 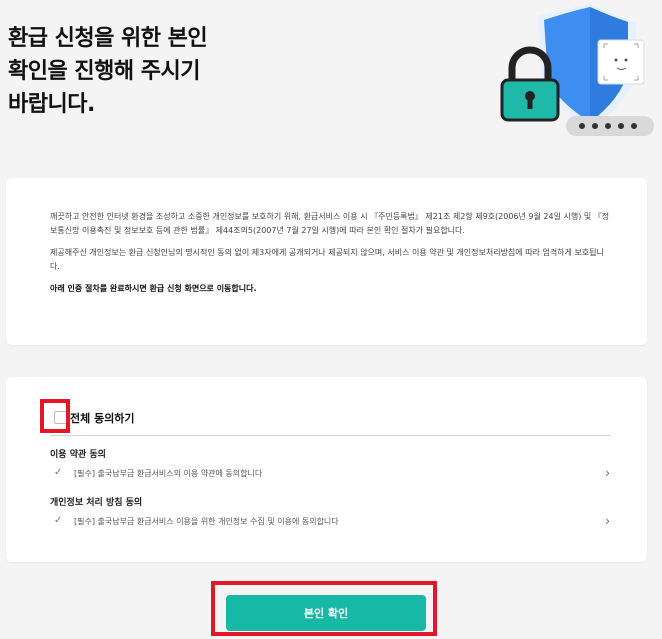 What do you see at coordinates (621, 62) in the screenshot?
I see `face-scan-icon` at bounding box center [621, 62].